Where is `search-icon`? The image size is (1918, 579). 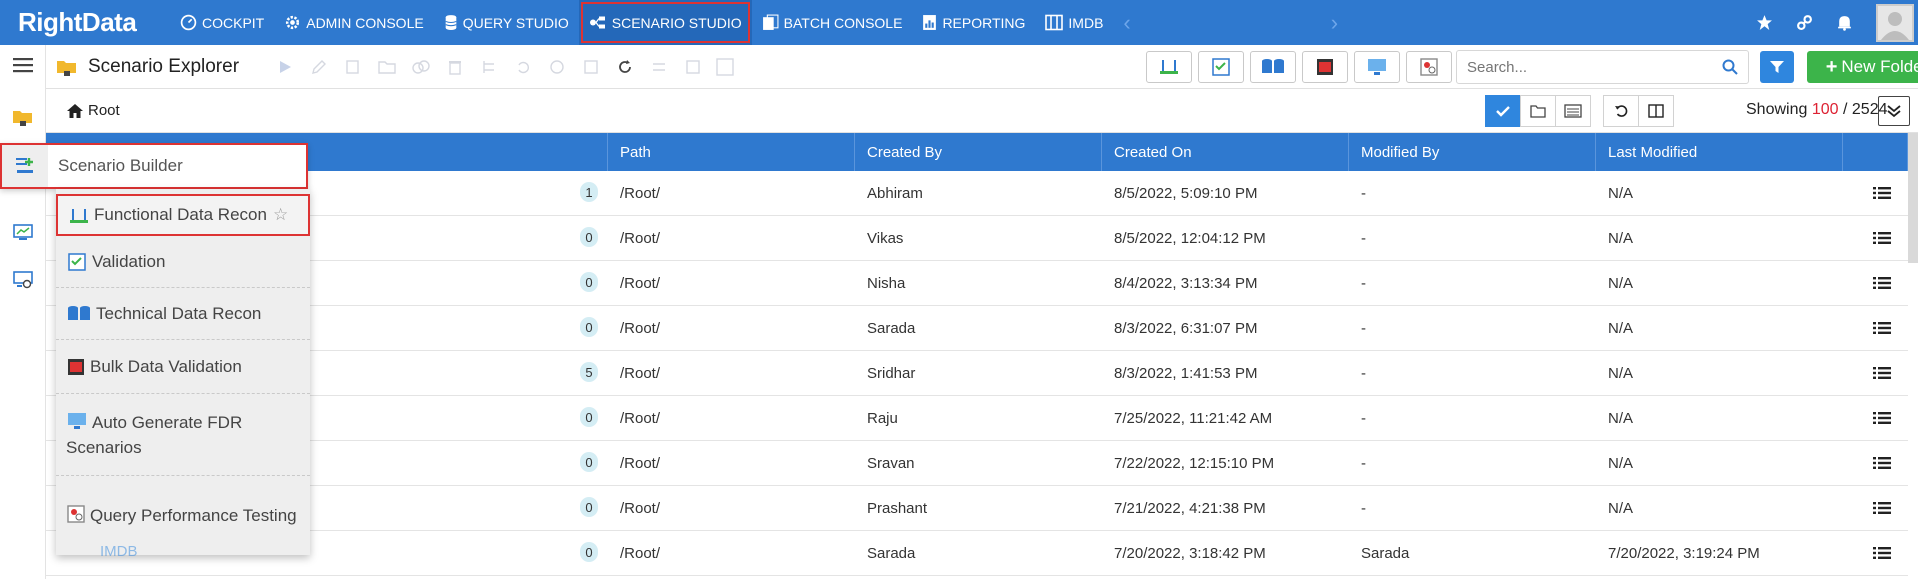 search-icon is located at coordinates (1730, 67).